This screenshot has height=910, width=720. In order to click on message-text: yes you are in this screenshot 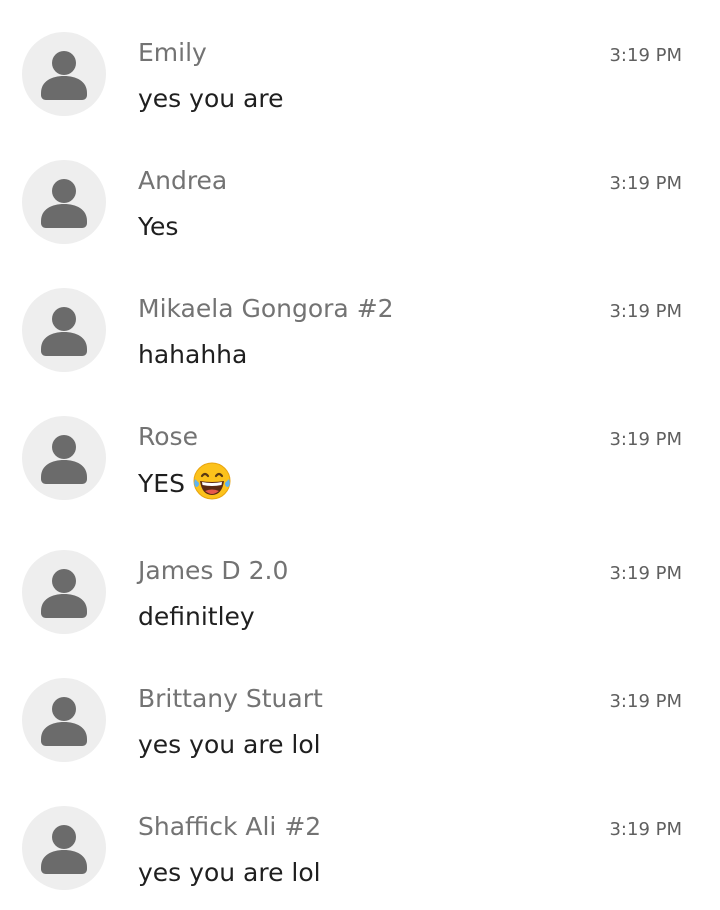, I will do `click(210, 98)`.